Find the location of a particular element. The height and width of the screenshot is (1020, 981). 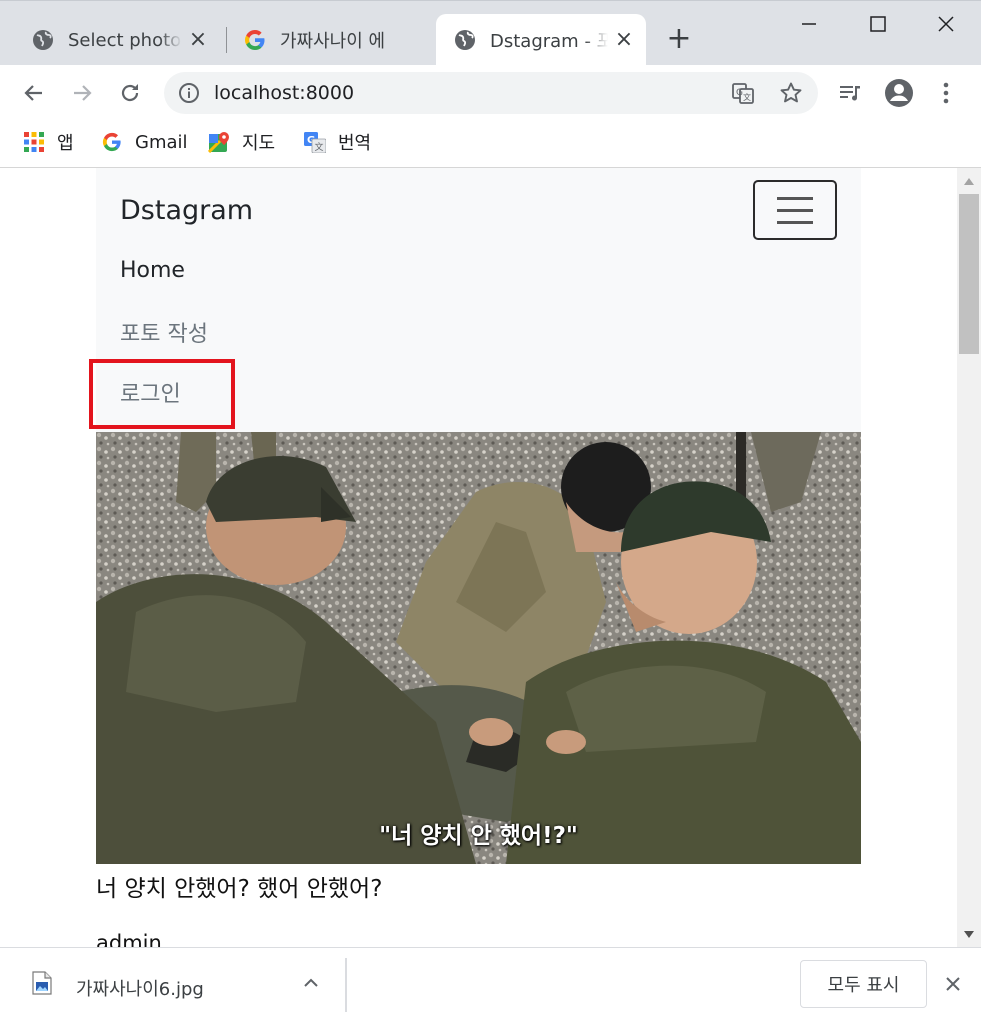

brand-link: Dstagram is located at coordinates (186, 210).